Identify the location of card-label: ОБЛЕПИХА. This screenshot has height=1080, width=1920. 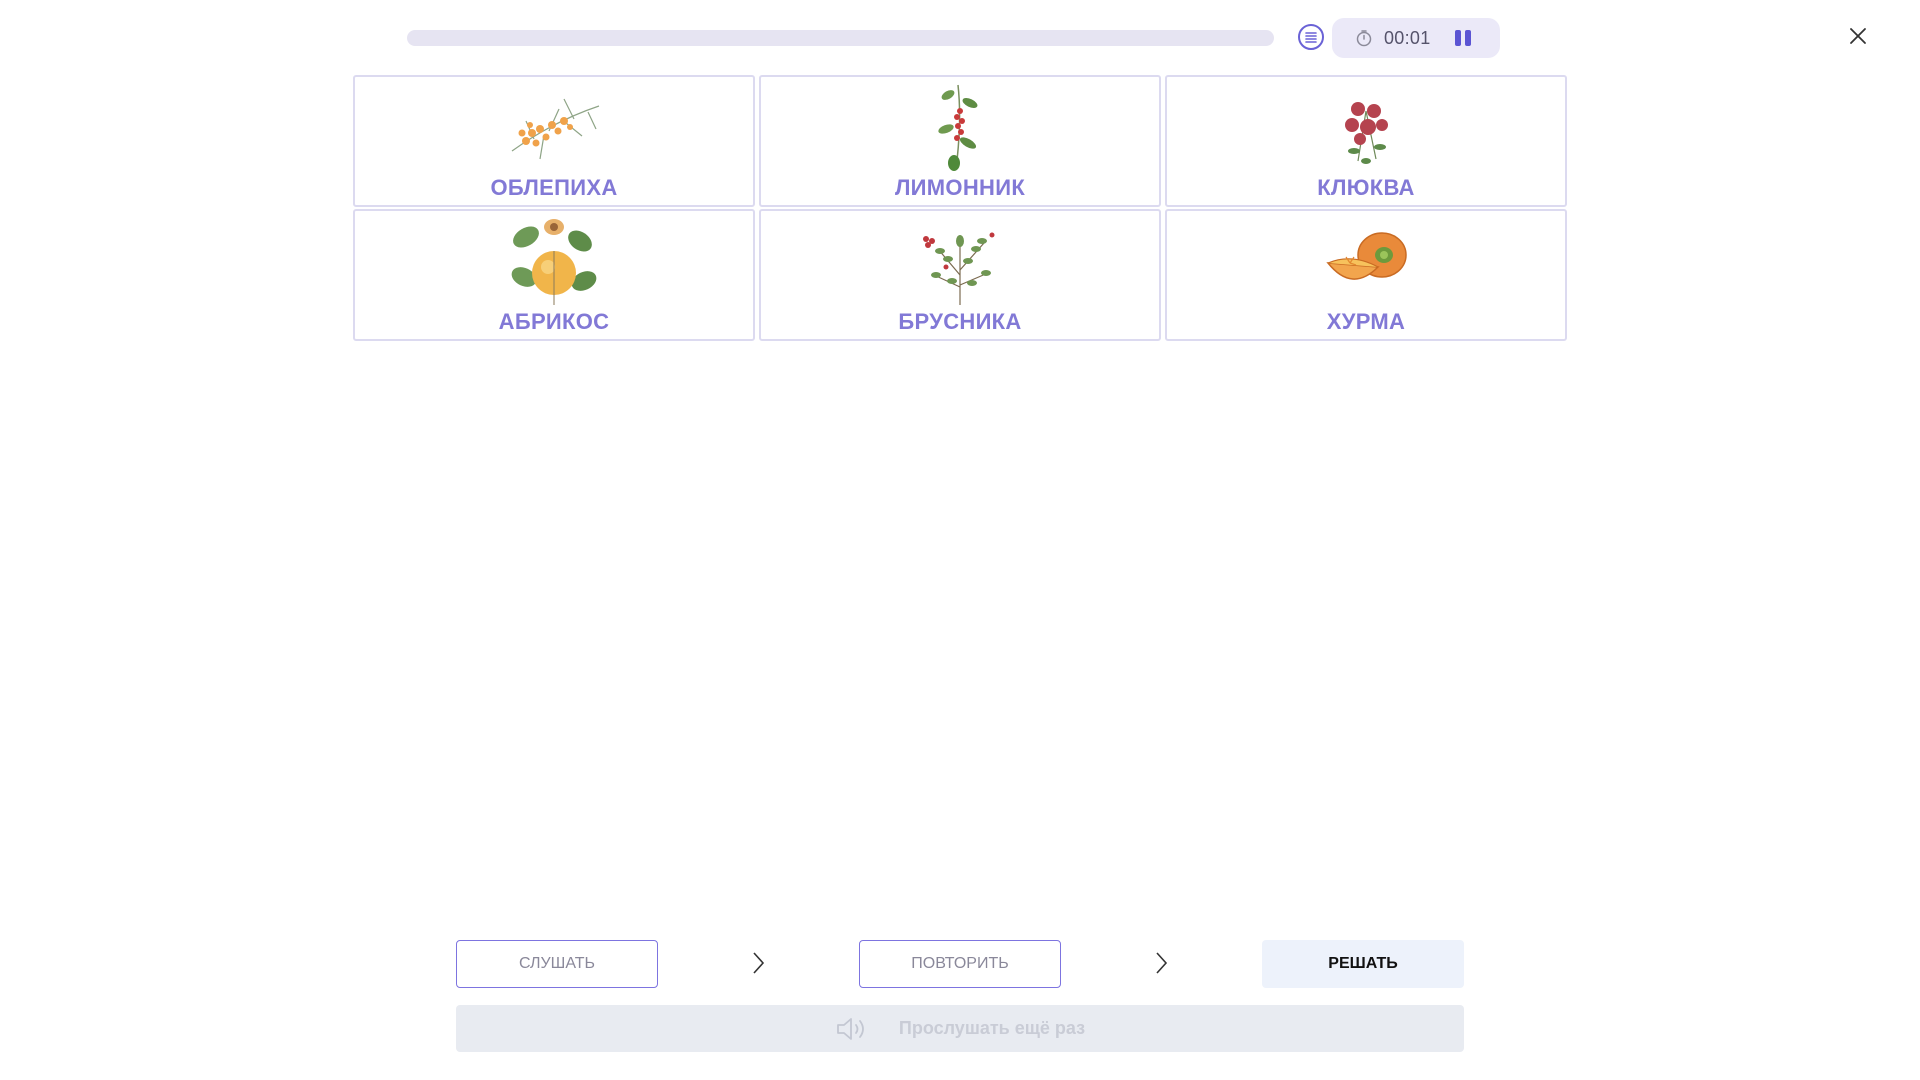
(554, 187).